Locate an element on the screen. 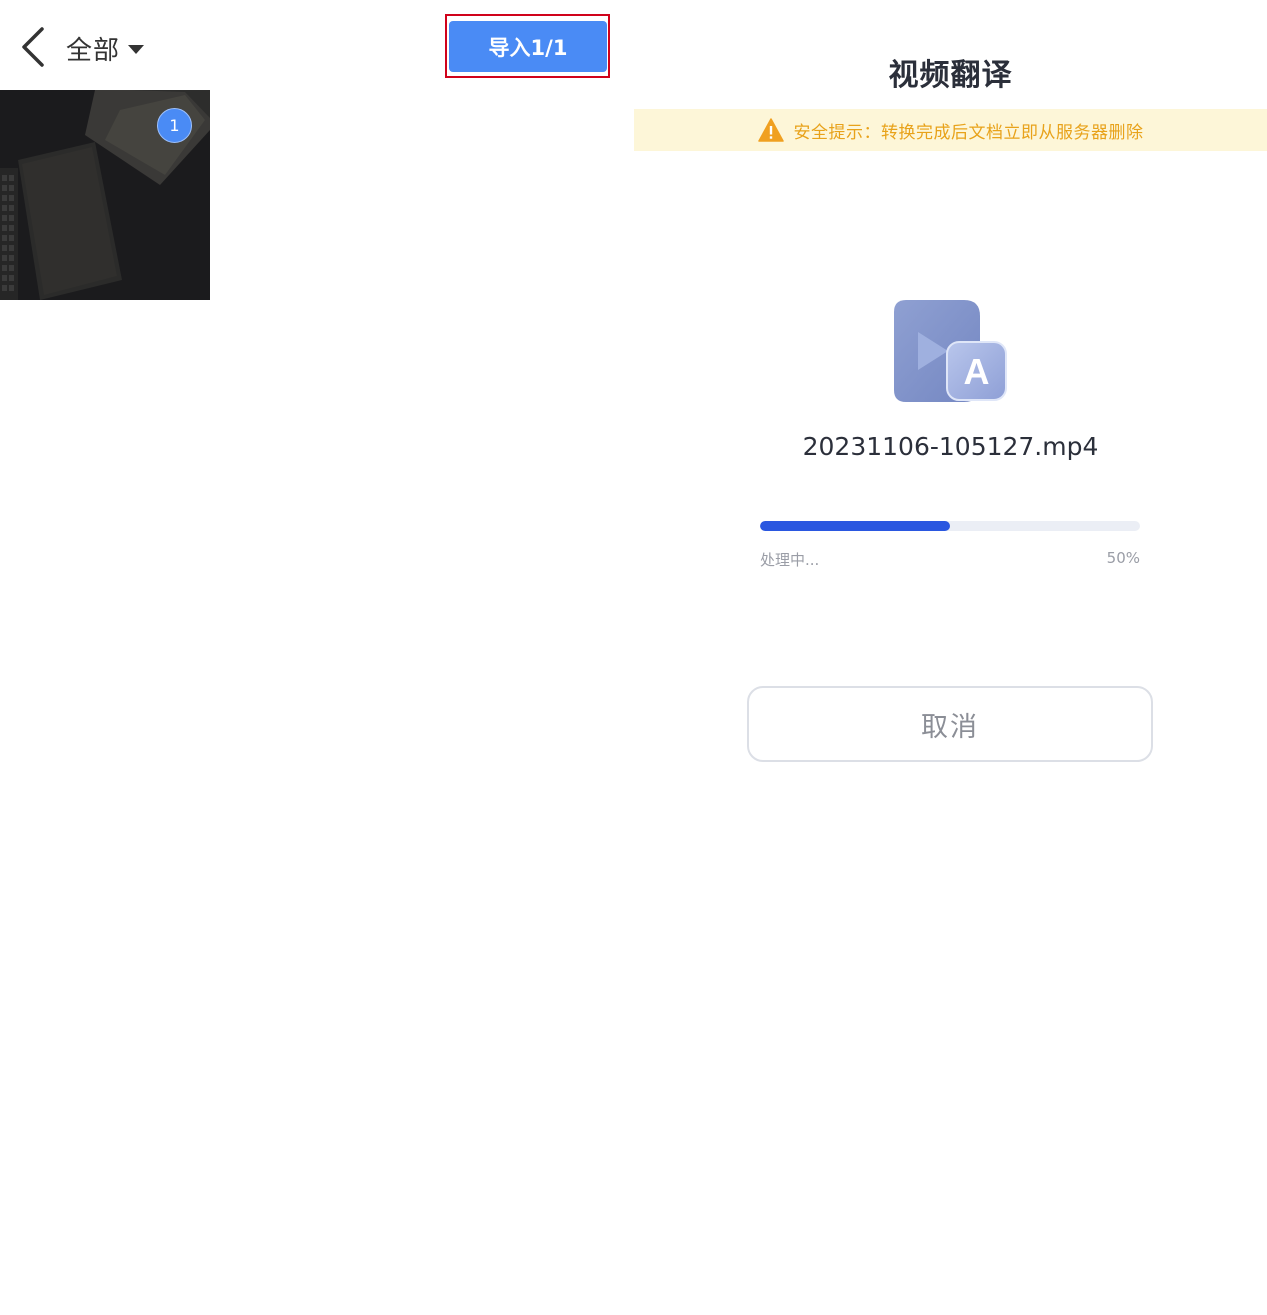 The image size is (1267, 1315). cancel-button: 取消 is located at coordinates (950, 724).